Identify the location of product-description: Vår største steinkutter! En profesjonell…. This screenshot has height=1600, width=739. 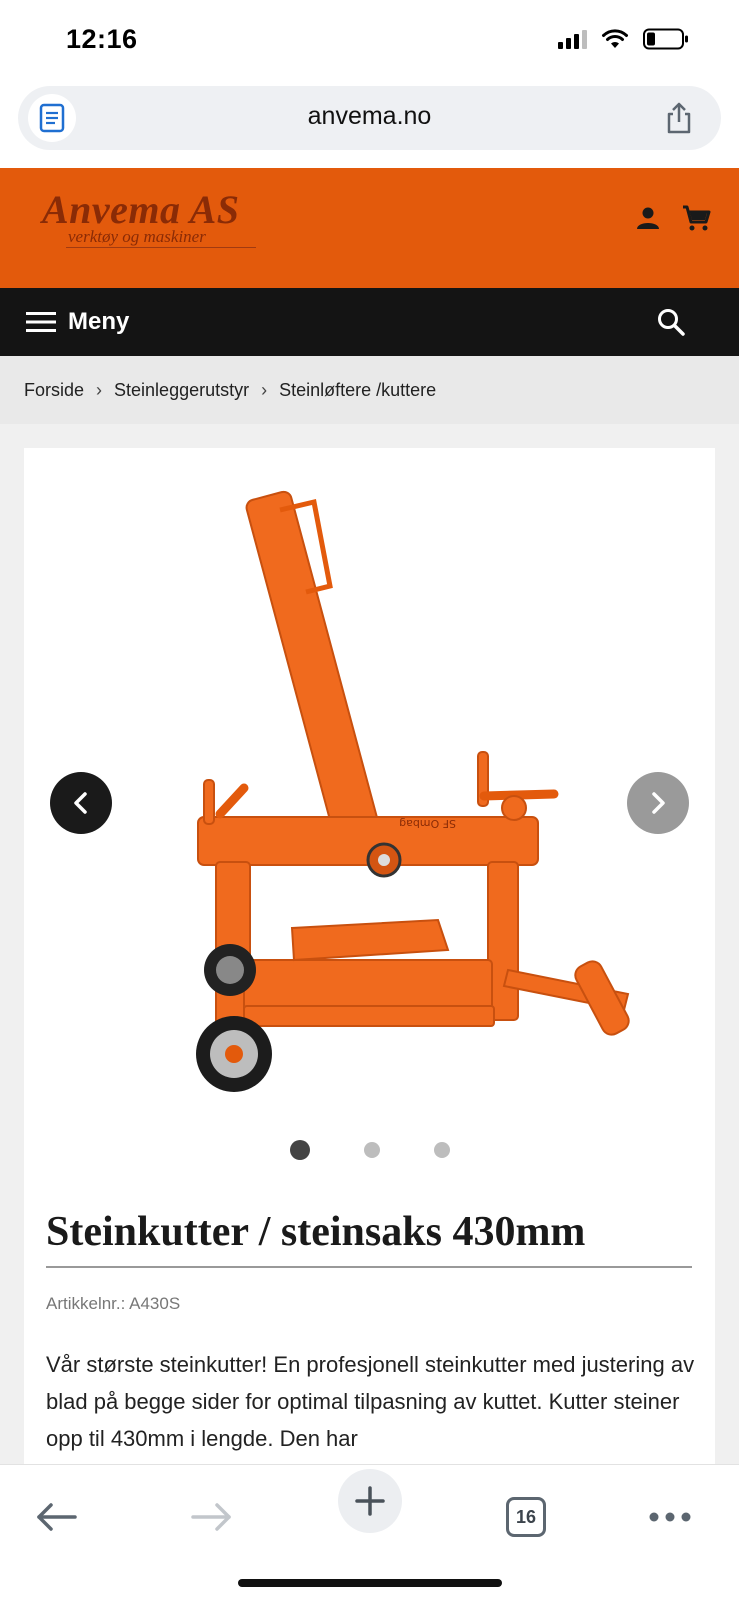
(370, 1401).